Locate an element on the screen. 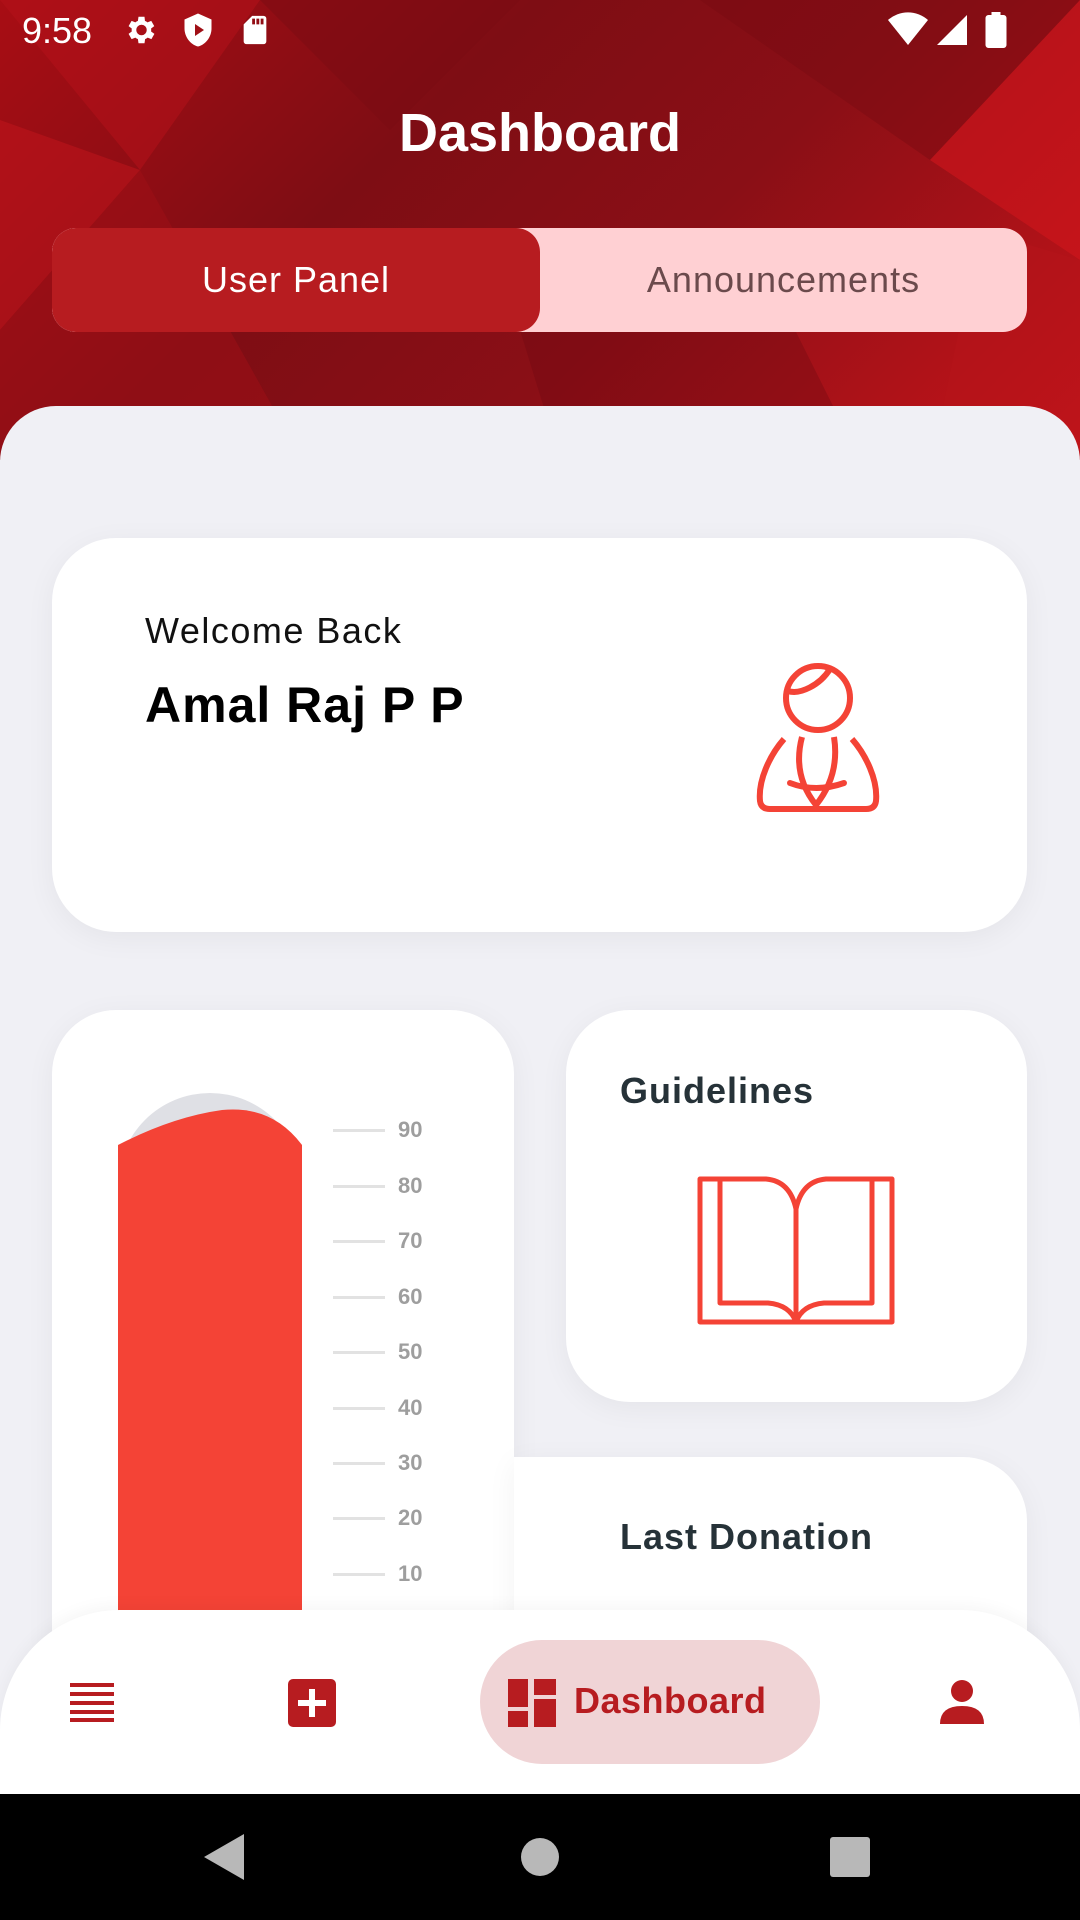 The height and width of the screenshot is (1920, 1080). status-time: 9:58 is located at coordinates (57, 30).